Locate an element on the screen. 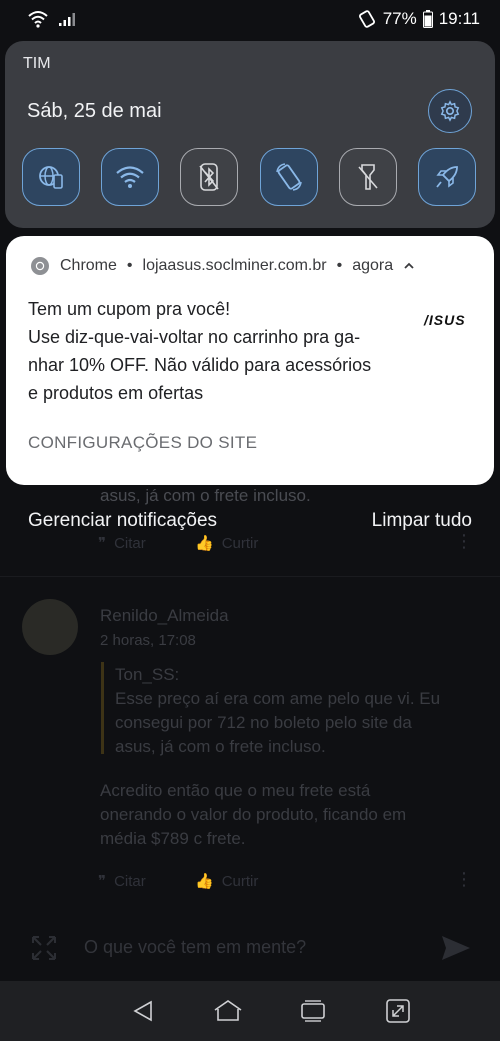 The image size is (500, 1041). quote-tail: asus, já com o frete incluso. is located at coordinates (205, 495).